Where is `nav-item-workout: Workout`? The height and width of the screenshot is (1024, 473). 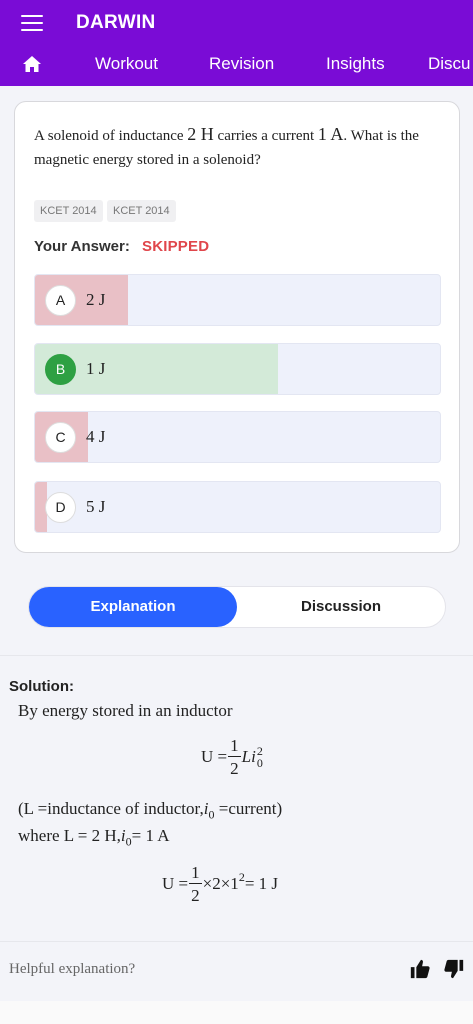
nav-item-workout: Workout is located at coordinates (126, 64).